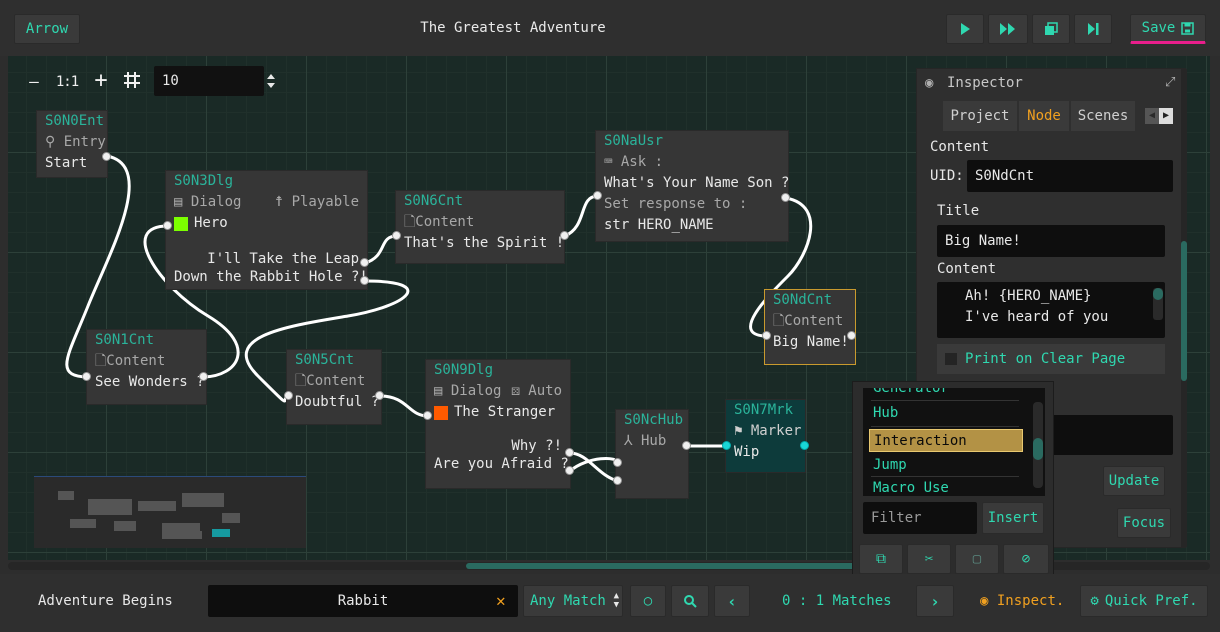 The height and width of the screenshot is (632, 1220). I want to click on node-type-list: Generator Hub Interaction Jump Macro Use, so click(954, 442).